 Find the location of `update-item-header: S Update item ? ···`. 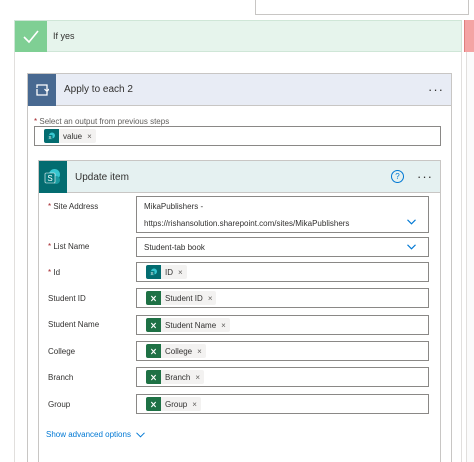

update-item-header: S Update item ? ··· is located at coordinates (239, 177).